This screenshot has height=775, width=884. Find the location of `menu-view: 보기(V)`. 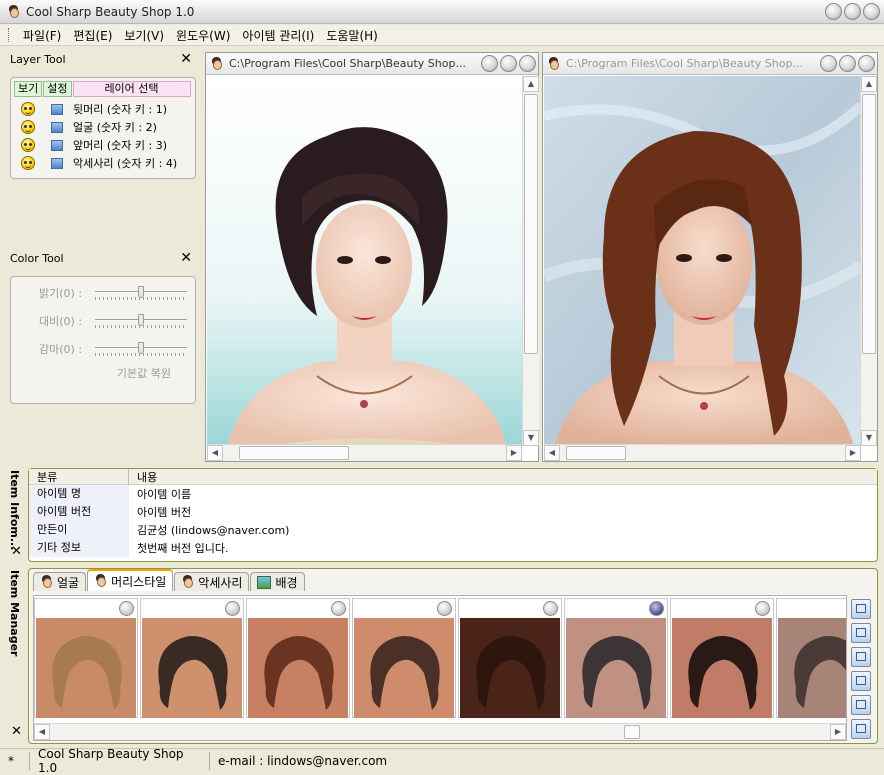

menu-view: 보기(V) is located at coordinates (144, 35).